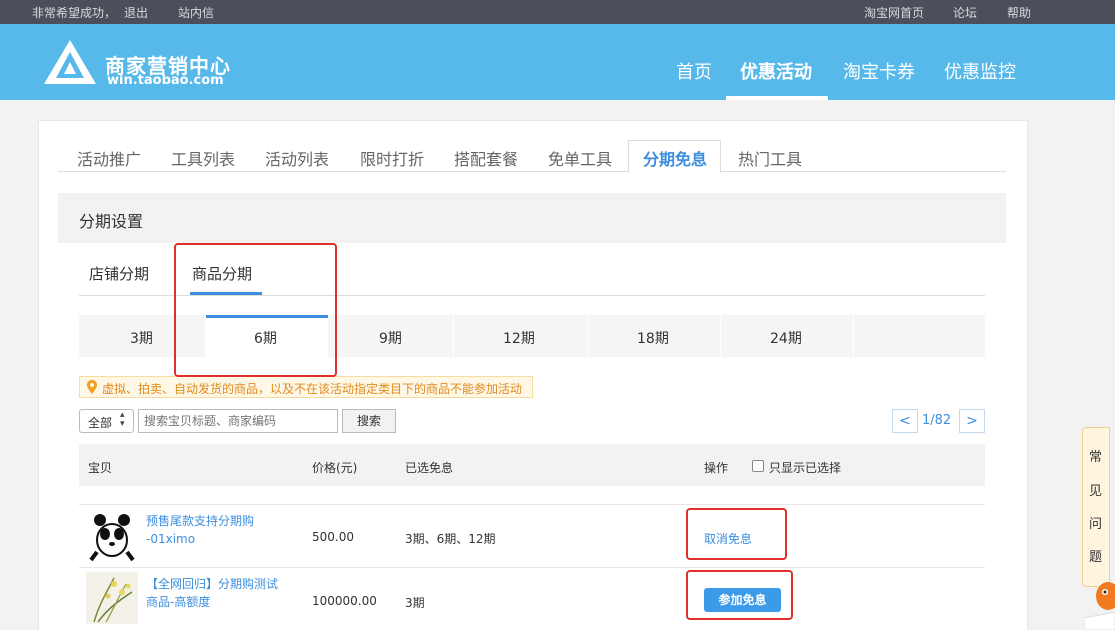  What do you see at coordinates (972, 421) in the screenshot?
I see `pager-next-button: >` at bounding box center [972, 421].